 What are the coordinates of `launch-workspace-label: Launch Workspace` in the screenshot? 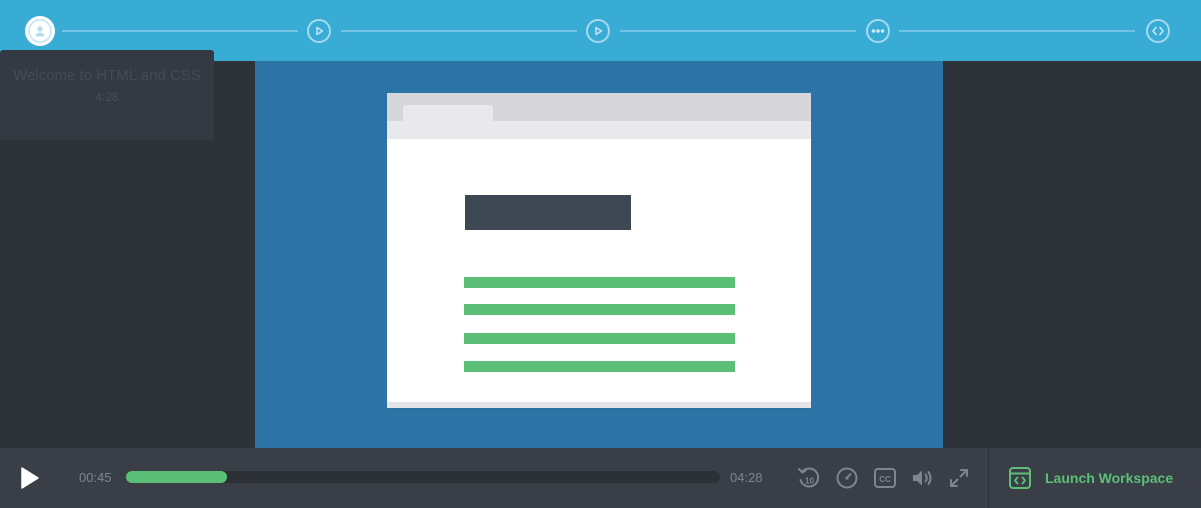 It's located at (1109, 478).